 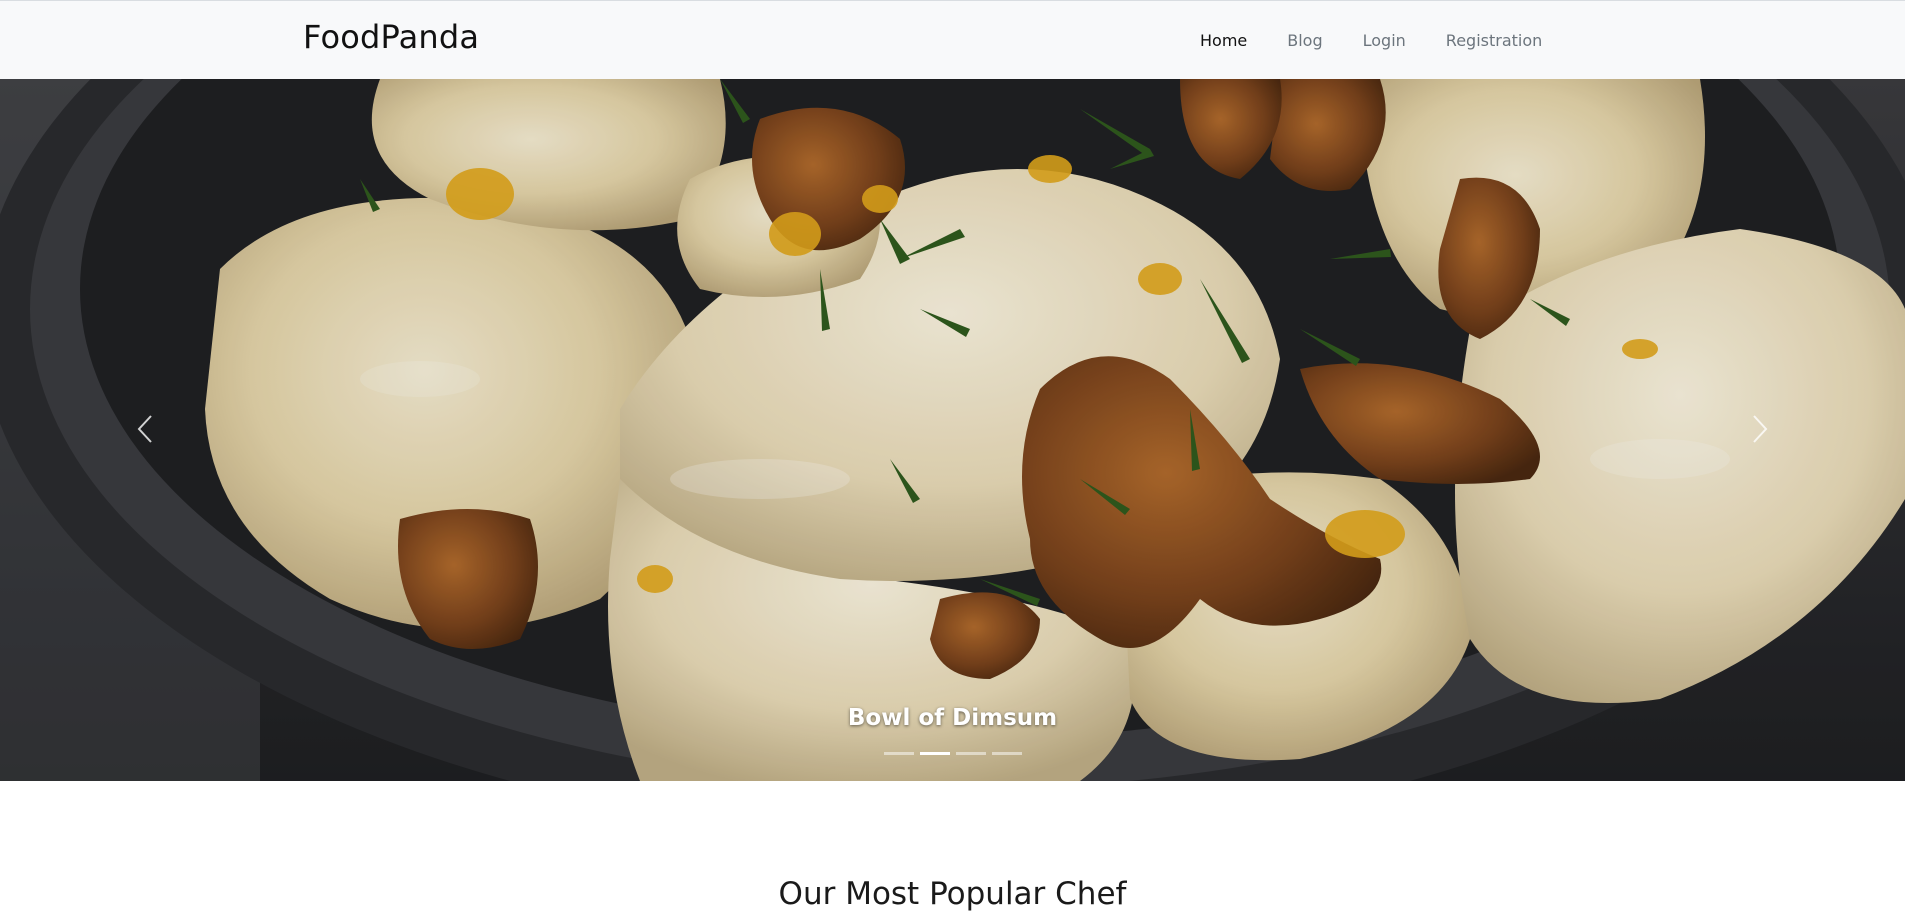 I want to click on brand-logo: FoodPanda, so click(x=391, y=37).